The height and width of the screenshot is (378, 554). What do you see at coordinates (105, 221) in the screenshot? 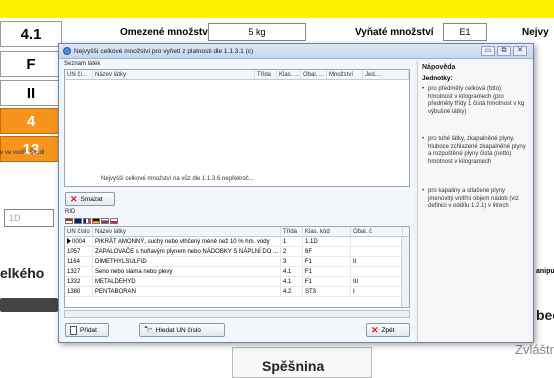
I see `flag-ru-icon` at bounding box center [105, 221].